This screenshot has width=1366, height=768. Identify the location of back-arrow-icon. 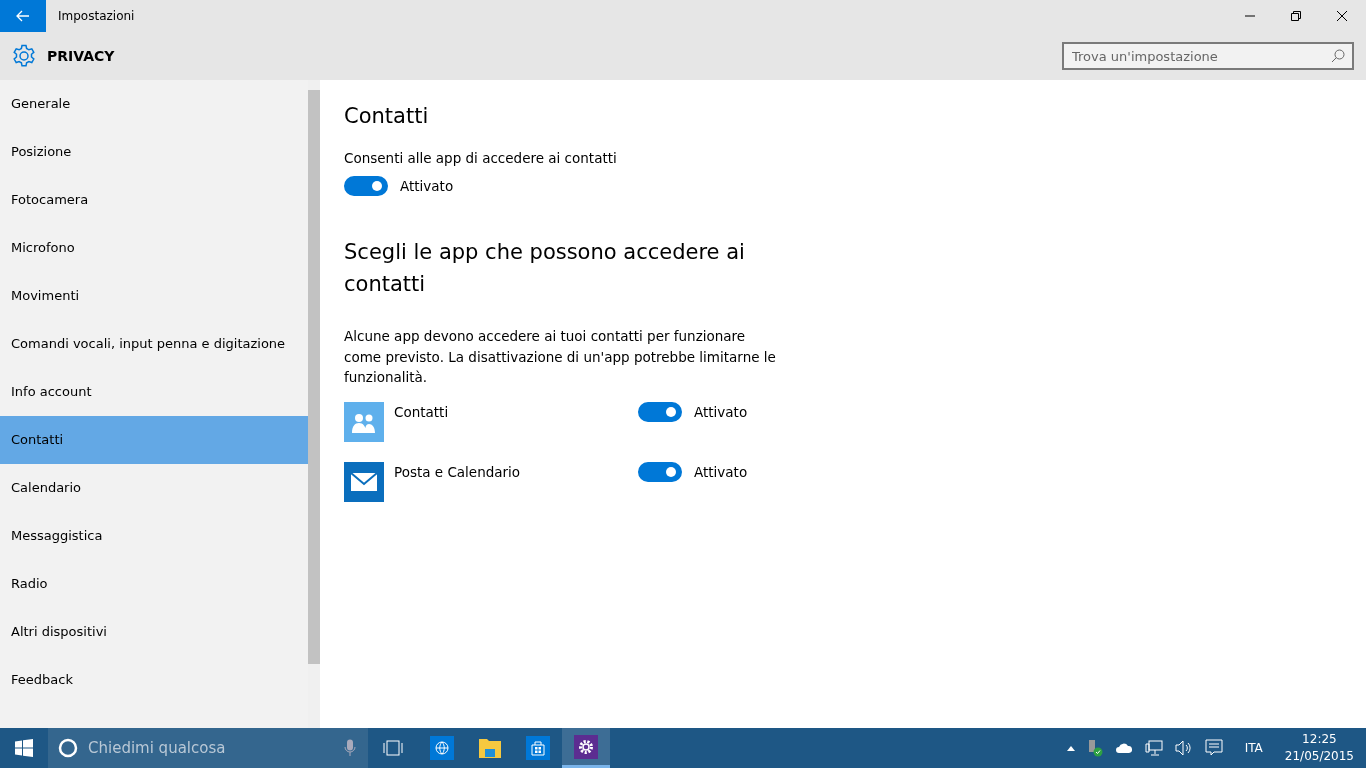
(23, 16).